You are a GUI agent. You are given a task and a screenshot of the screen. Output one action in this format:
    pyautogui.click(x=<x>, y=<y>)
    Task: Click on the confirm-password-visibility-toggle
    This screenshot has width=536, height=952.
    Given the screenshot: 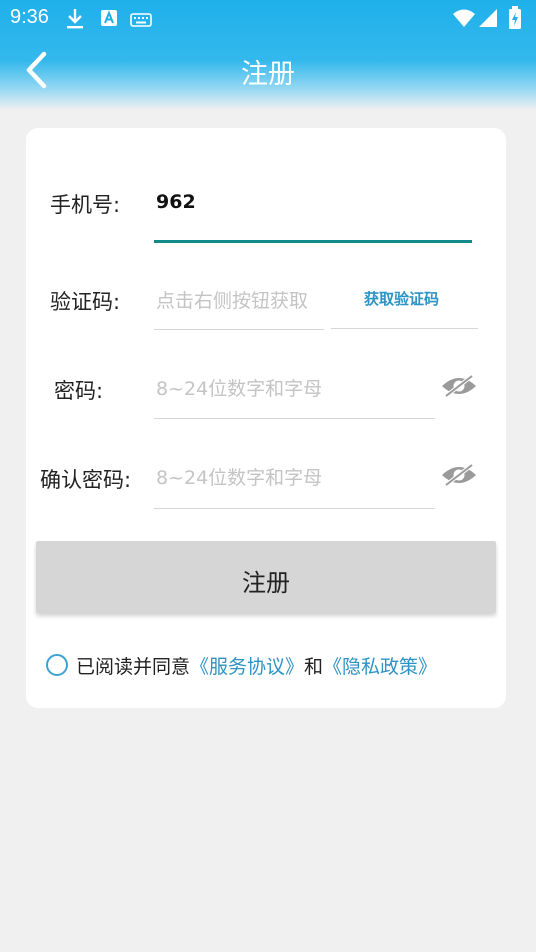 What is the action you would take?
    pyautogui.click(x=459, y=475)
    